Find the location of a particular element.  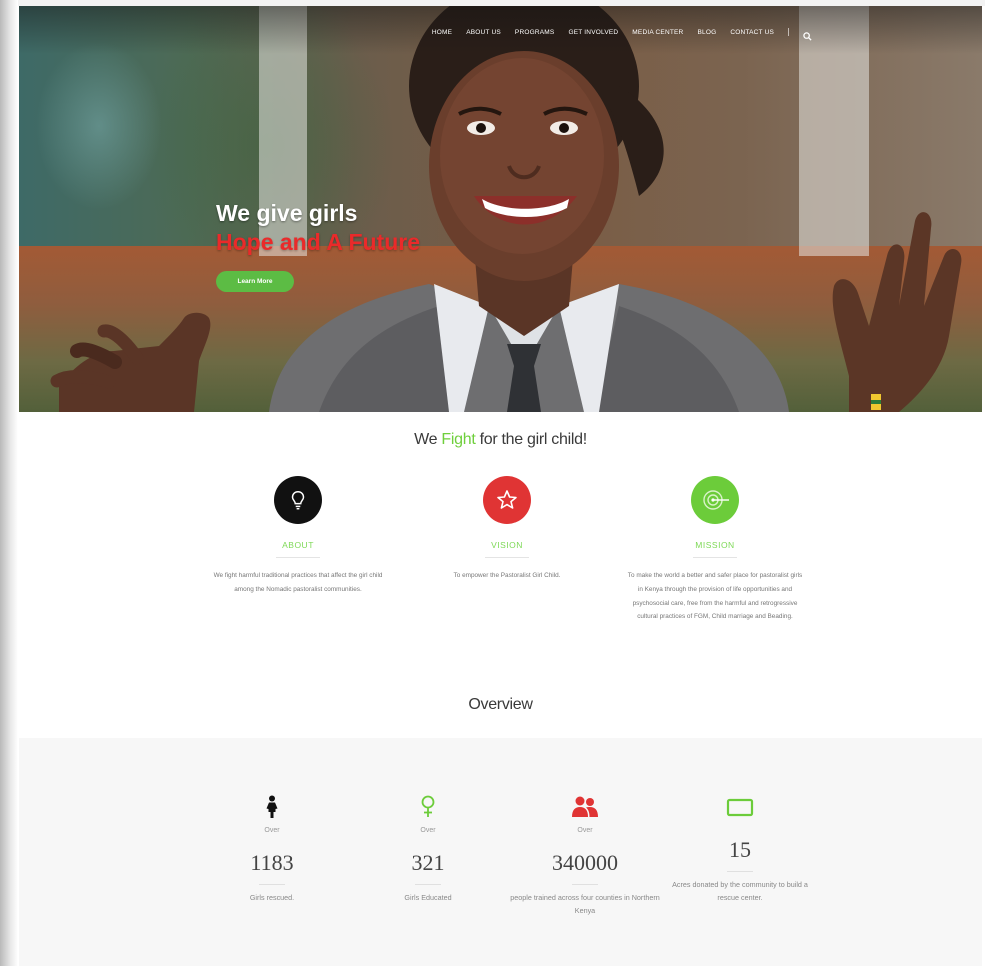

hero-headline-line1: We give girls is located at coordinates (287, 213).